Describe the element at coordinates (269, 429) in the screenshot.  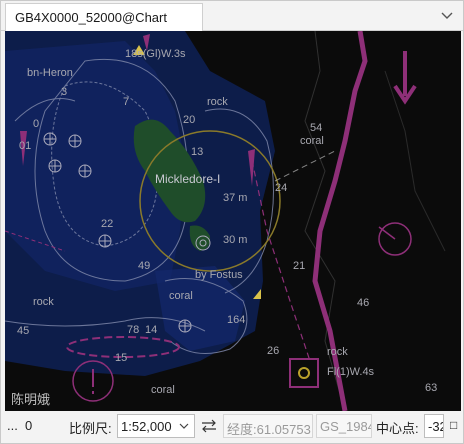
I see `longitude-value: 经度:61.05753` at that location.